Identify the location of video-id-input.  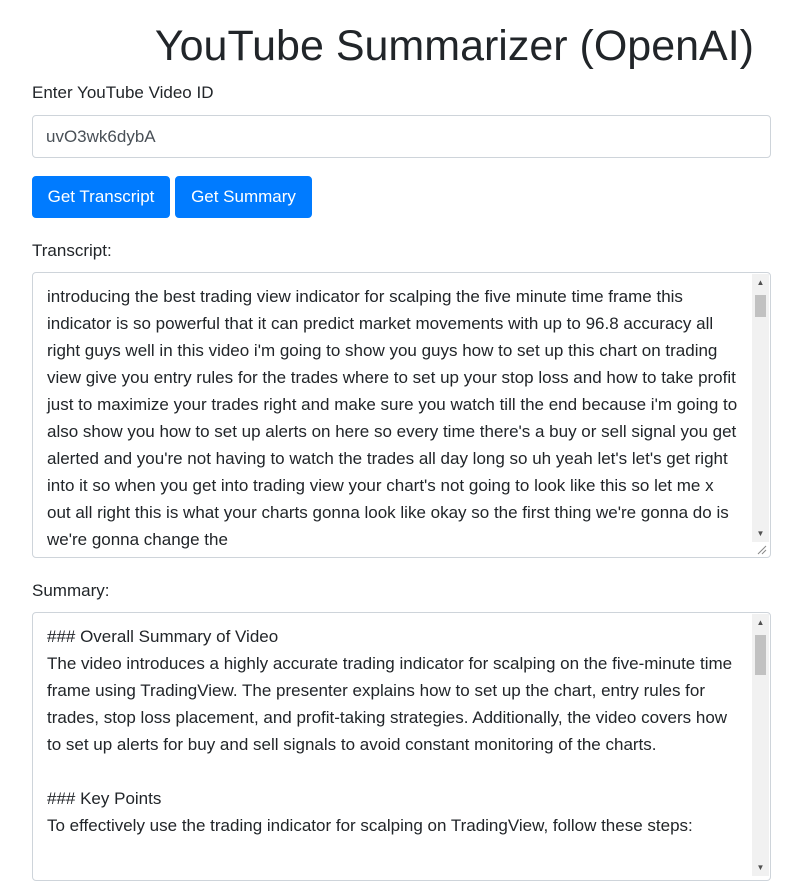
(401, 136).